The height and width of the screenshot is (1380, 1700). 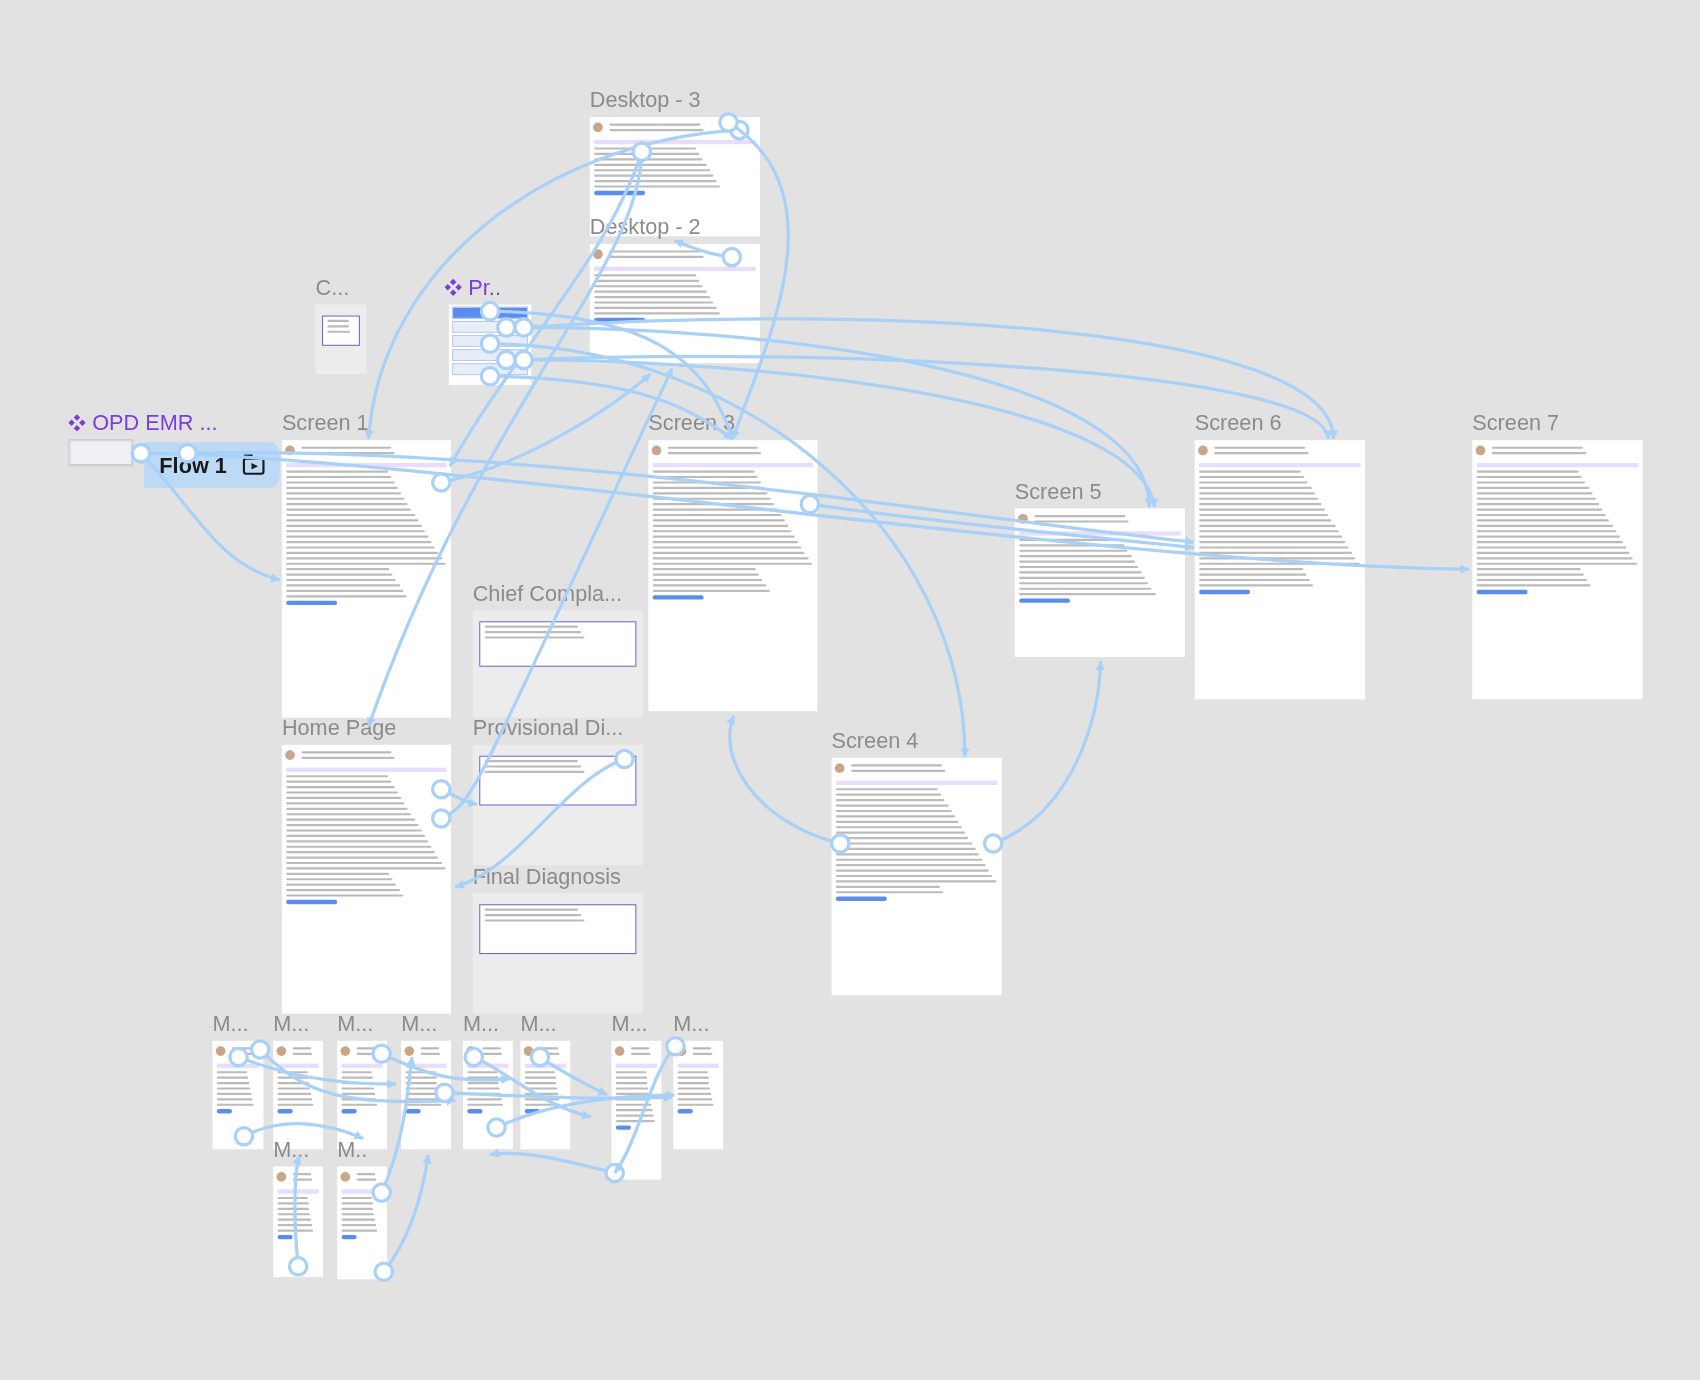 What do you see at coordinates (205, 512) in the screenshot?
I see `connector-arrow` at bounding box center [205, 512].